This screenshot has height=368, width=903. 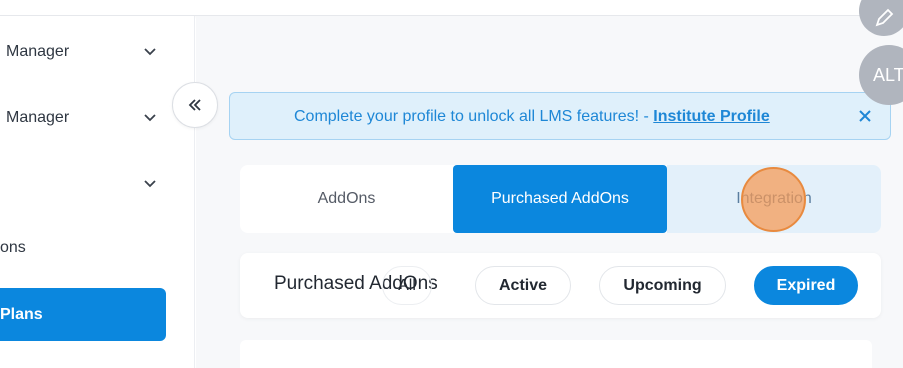 What do you see at coordinates (13, 247) in the screenshot?
I see `sidebar-item-label: ons` at bounding box center [13, 247].